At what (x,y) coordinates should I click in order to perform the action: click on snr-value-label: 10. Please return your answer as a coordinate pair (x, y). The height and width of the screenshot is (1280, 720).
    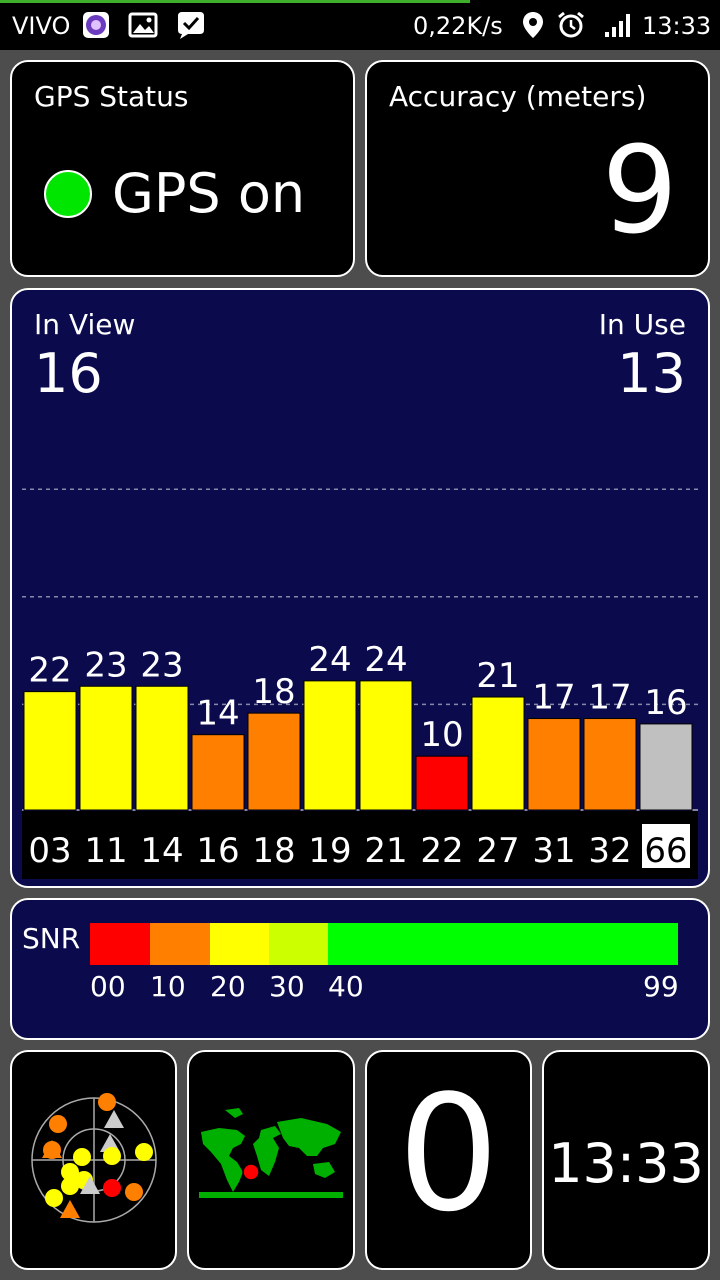
    Looking at the image, I should click on (441, 735).